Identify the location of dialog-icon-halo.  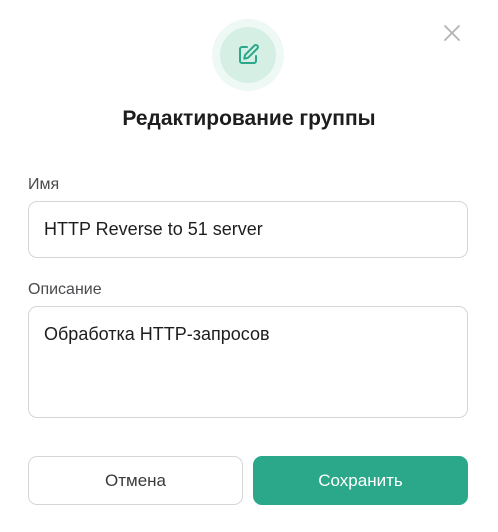
(248, 55).